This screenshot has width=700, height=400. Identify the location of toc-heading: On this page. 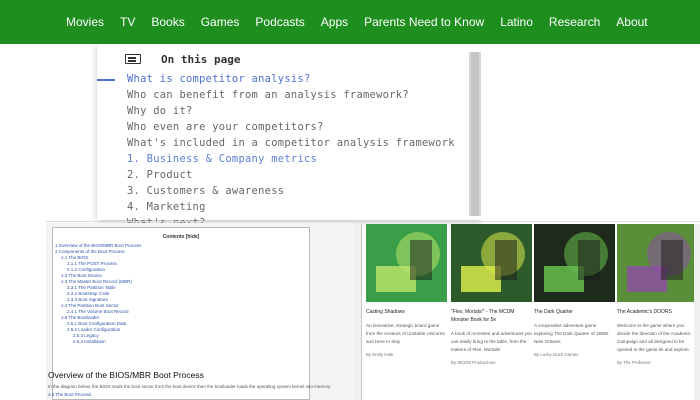
(201, 59).